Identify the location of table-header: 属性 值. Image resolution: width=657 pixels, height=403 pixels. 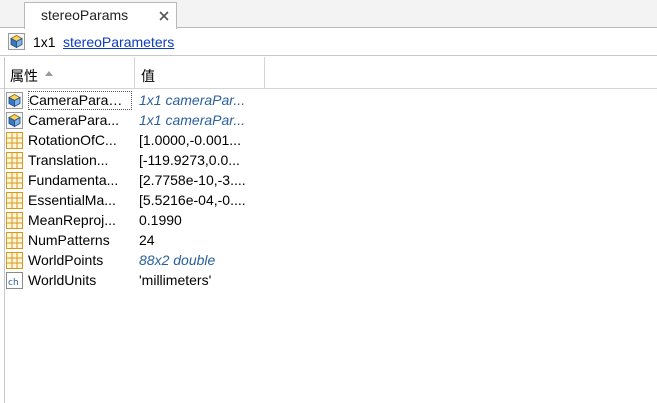
(328, 73).